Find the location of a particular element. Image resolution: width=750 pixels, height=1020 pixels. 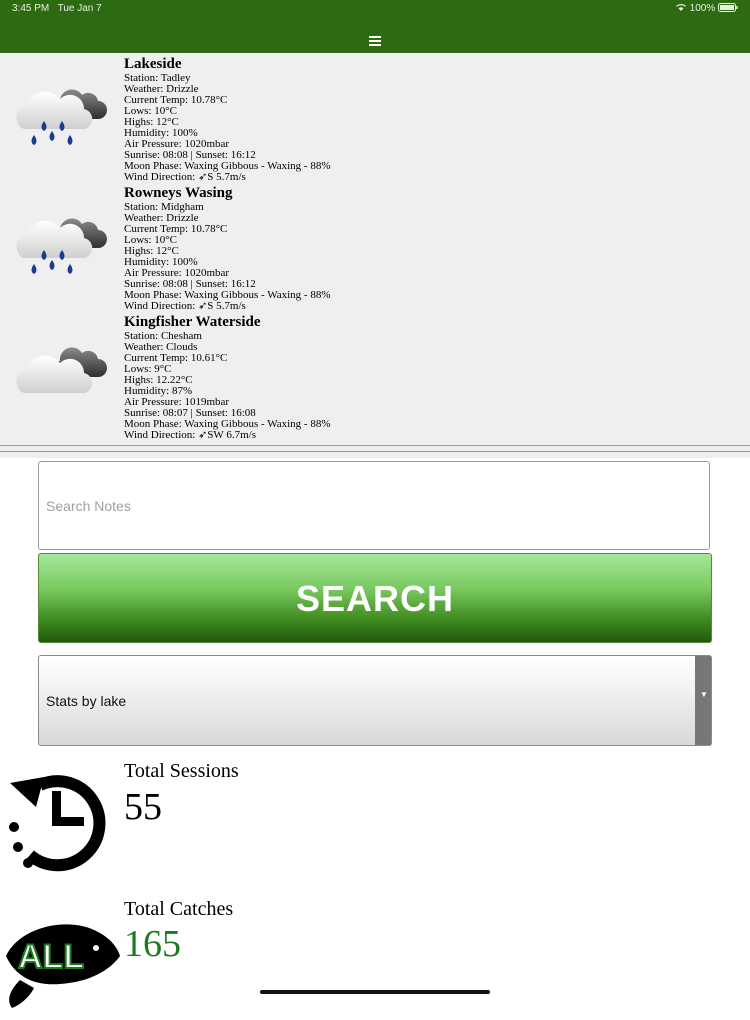

total-catches-value: 165 is located at coordinates (152, 944).